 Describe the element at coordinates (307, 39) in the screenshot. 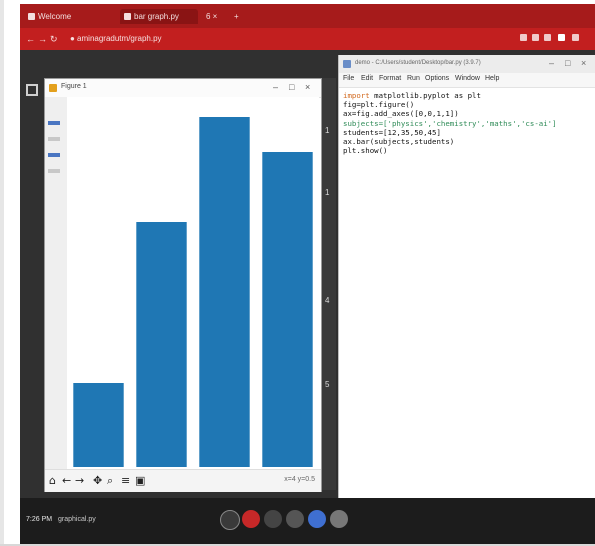

I see `browser-address-bar: ← → ↻ ● aminagradutm/graph.py` at that location.